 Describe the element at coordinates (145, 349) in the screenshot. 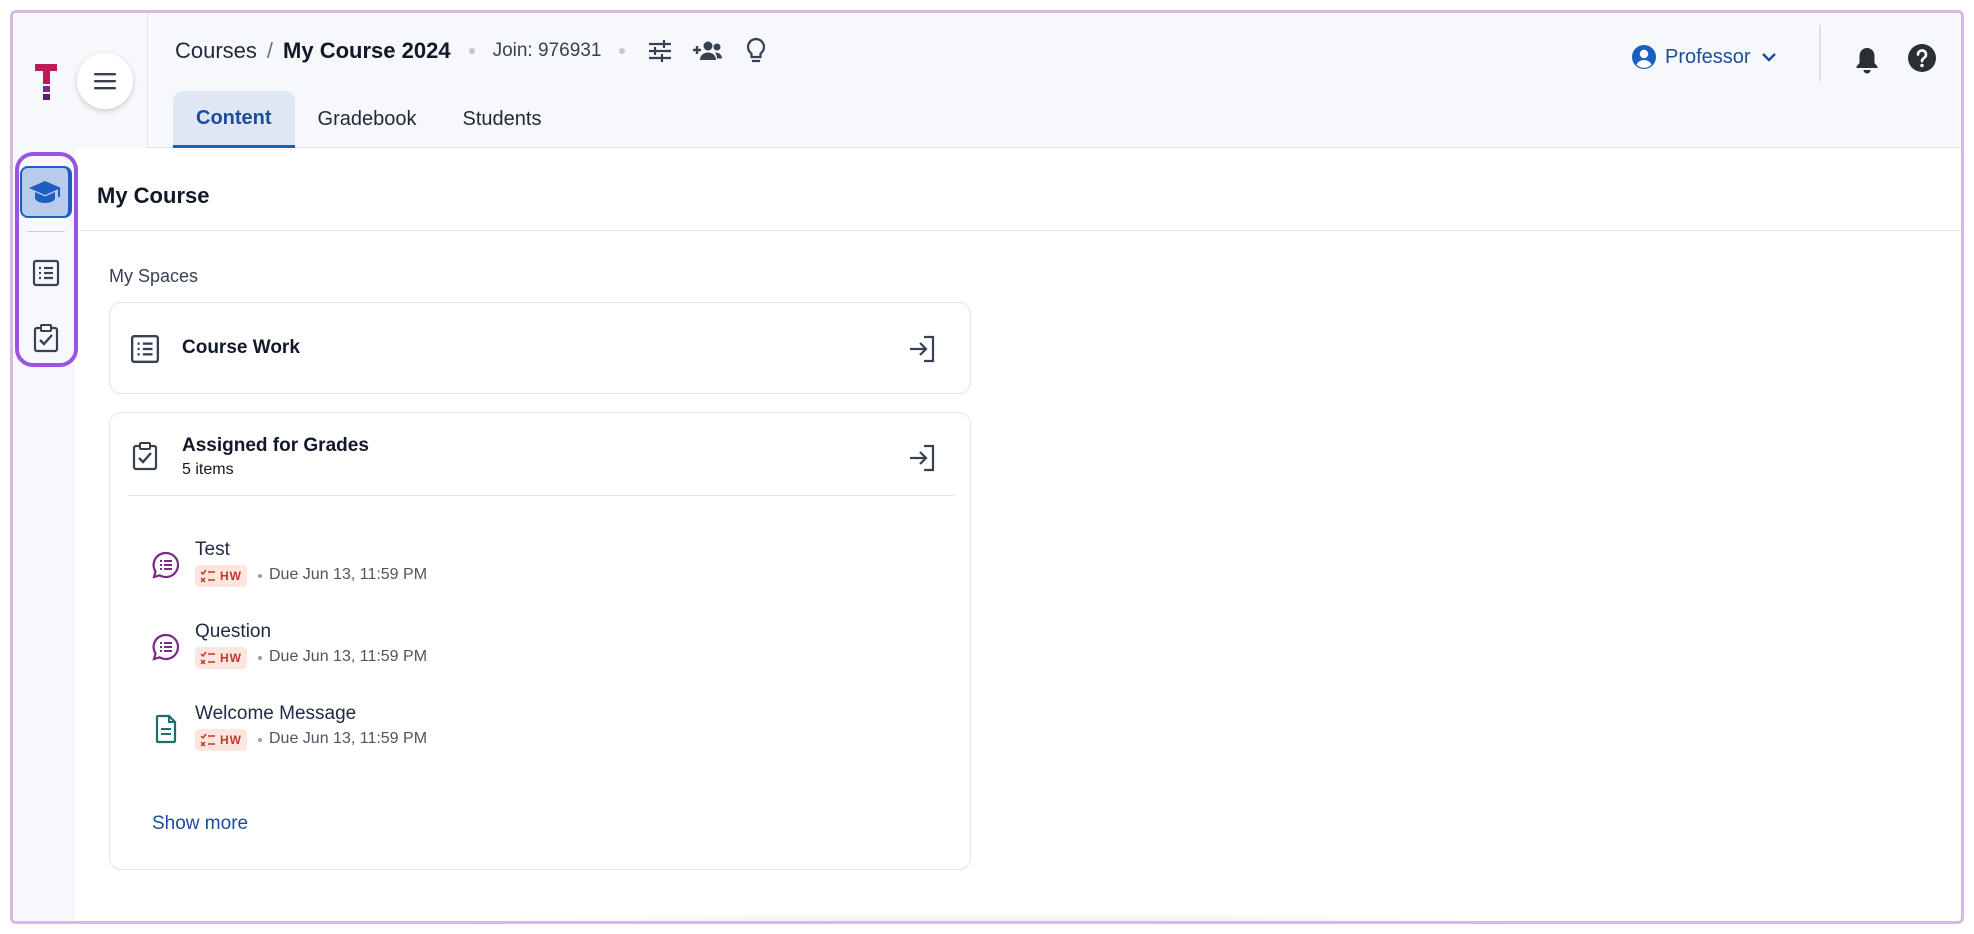

I see `list-icon` at that location.